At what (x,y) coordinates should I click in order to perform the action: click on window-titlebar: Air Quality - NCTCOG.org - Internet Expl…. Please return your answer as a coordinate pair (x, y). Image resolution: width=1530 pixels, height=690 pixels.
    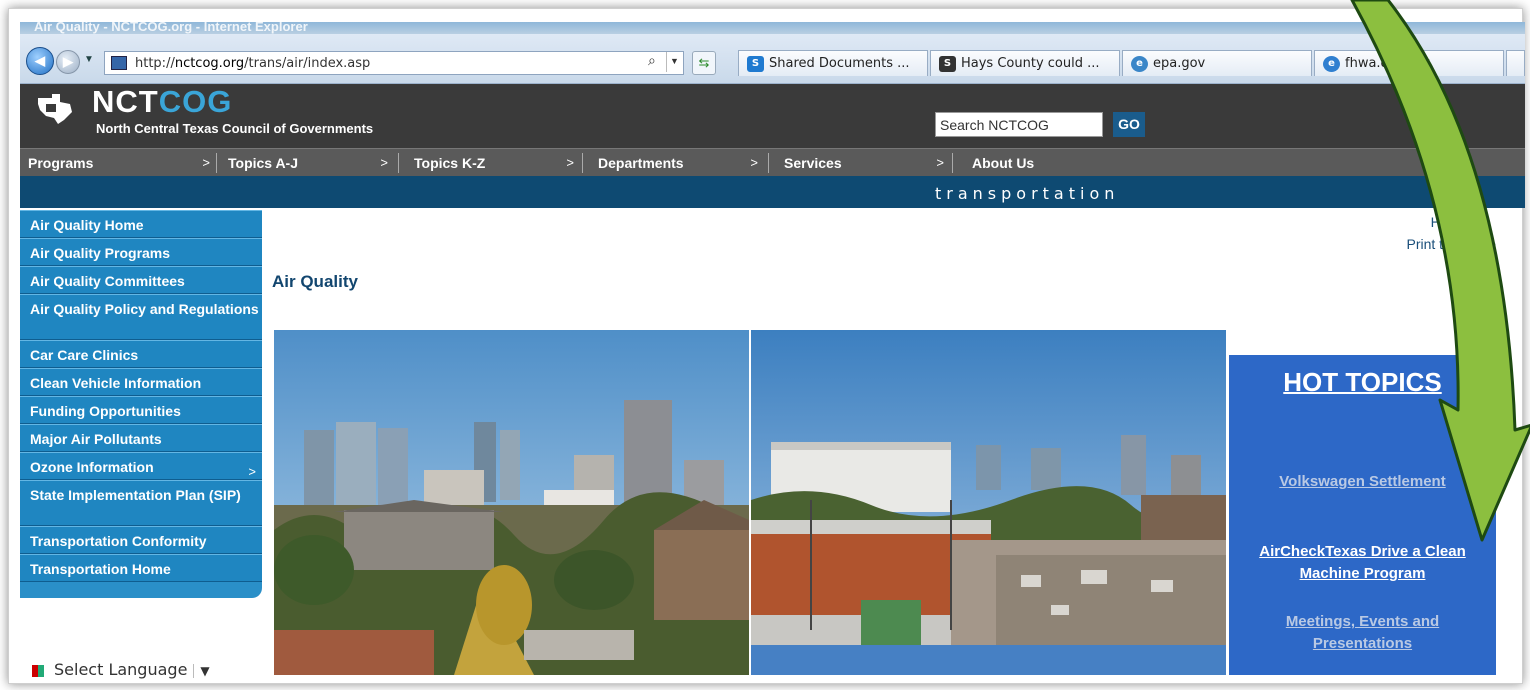
    Looking at the image, I should click on (772, 28).